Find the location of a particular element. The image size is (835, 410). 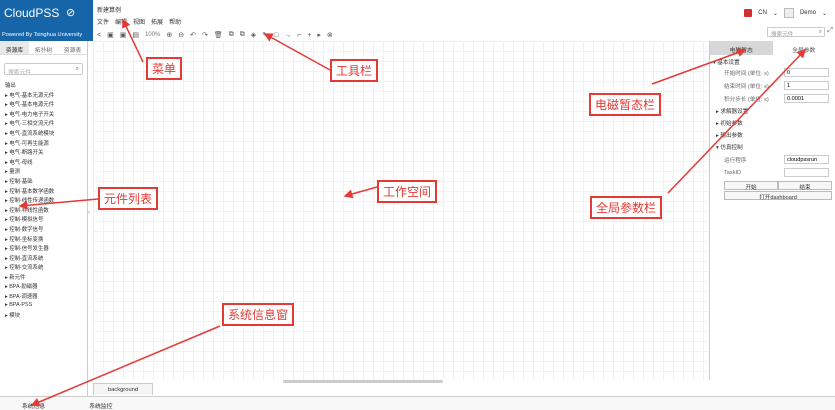

start-time-input is located at coordinates (806, 72).